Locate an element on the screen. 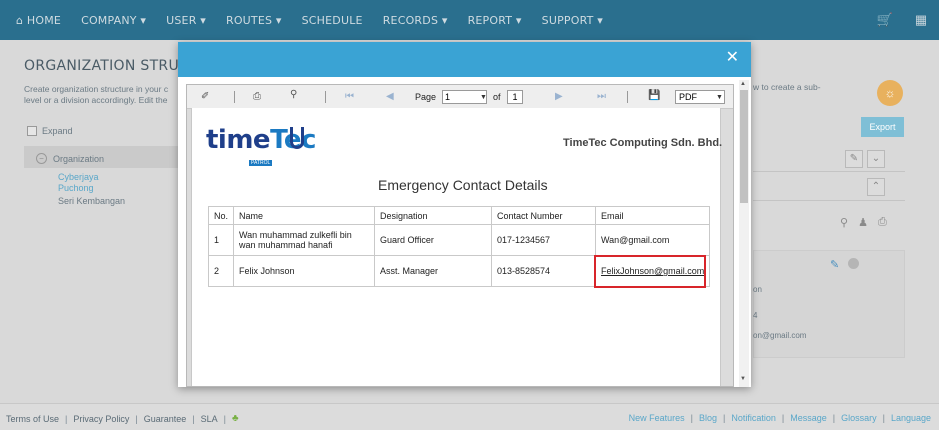 This screenshot has width=939, height=430. message-link: Message is located at coordinates (808, 418).